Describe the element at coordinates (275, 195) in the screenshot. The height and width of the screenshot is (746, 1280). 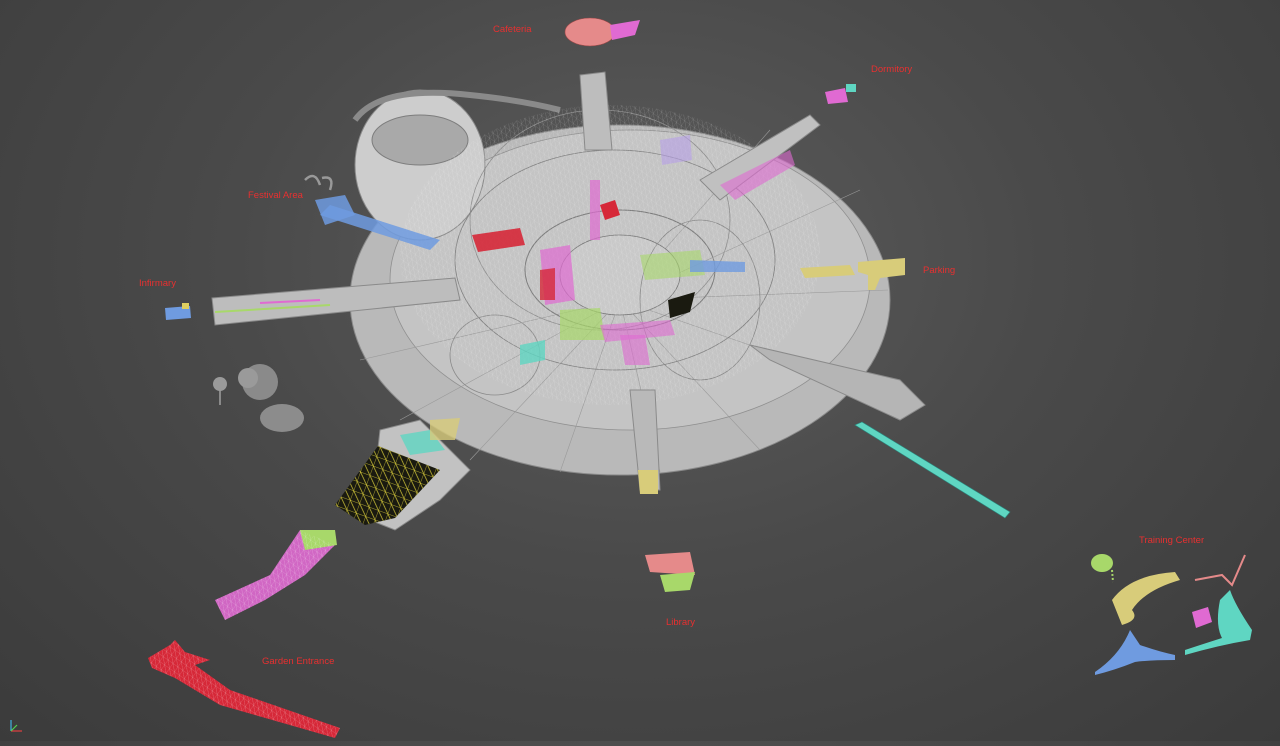
I see `label-festival-area: Festival Area` at that location.